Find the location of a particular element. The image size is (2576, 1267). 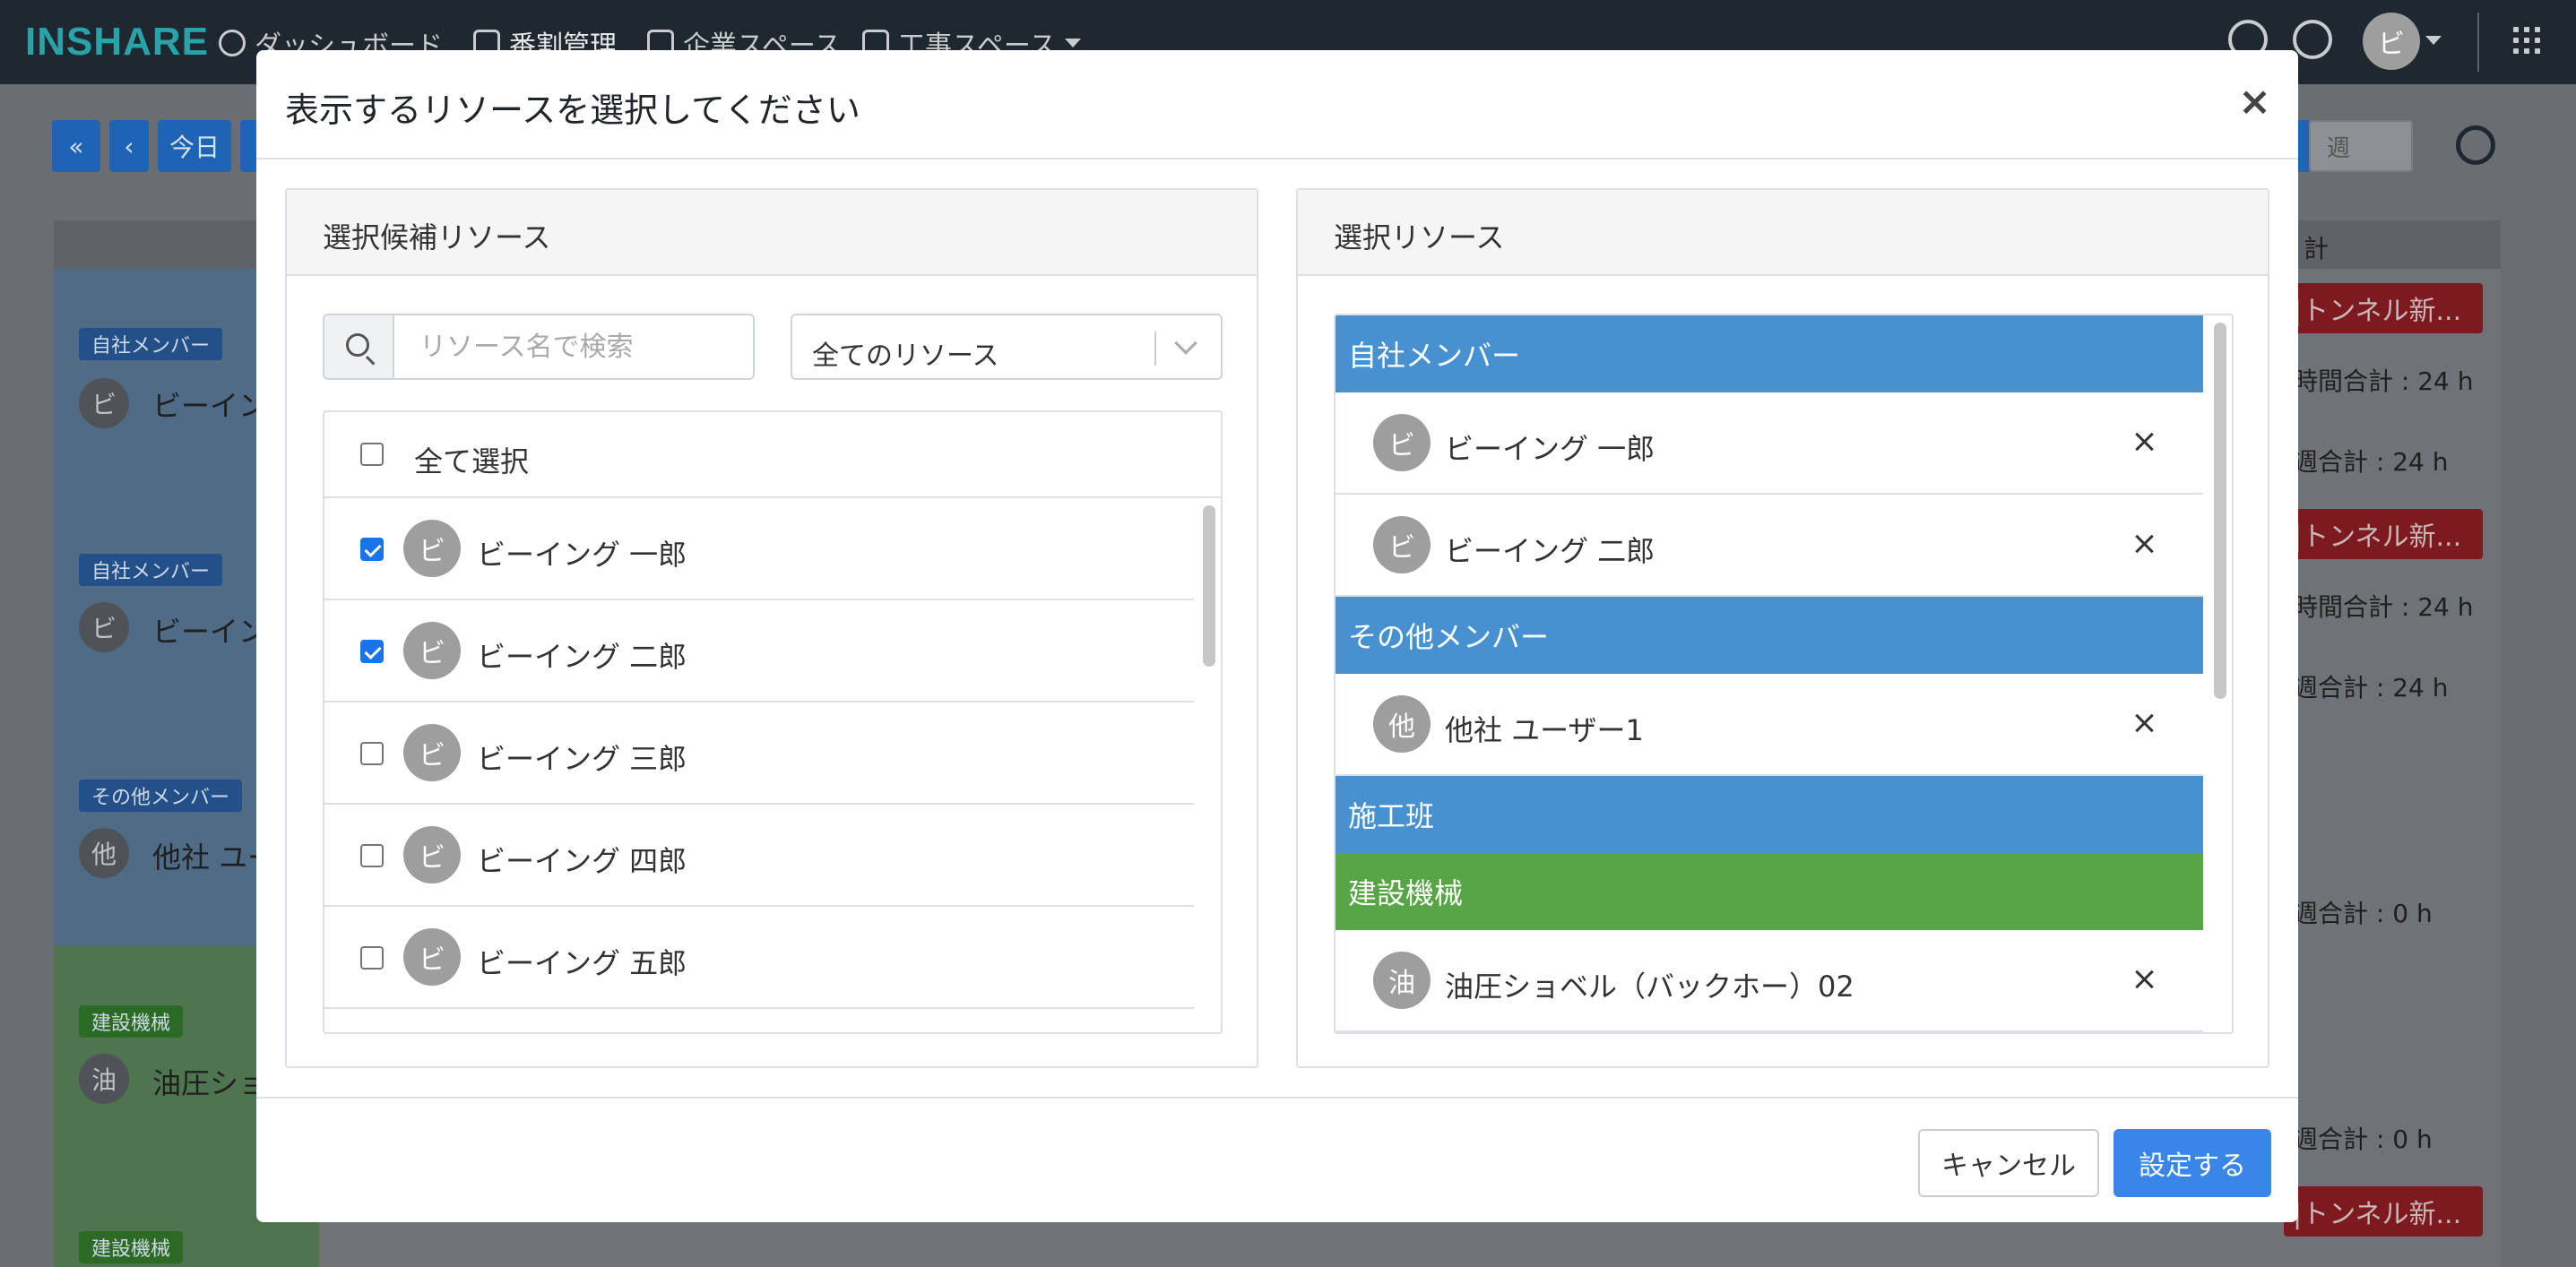

candidate-item: ビ ビーイング 三郎 is located at coordinates (759, 753).